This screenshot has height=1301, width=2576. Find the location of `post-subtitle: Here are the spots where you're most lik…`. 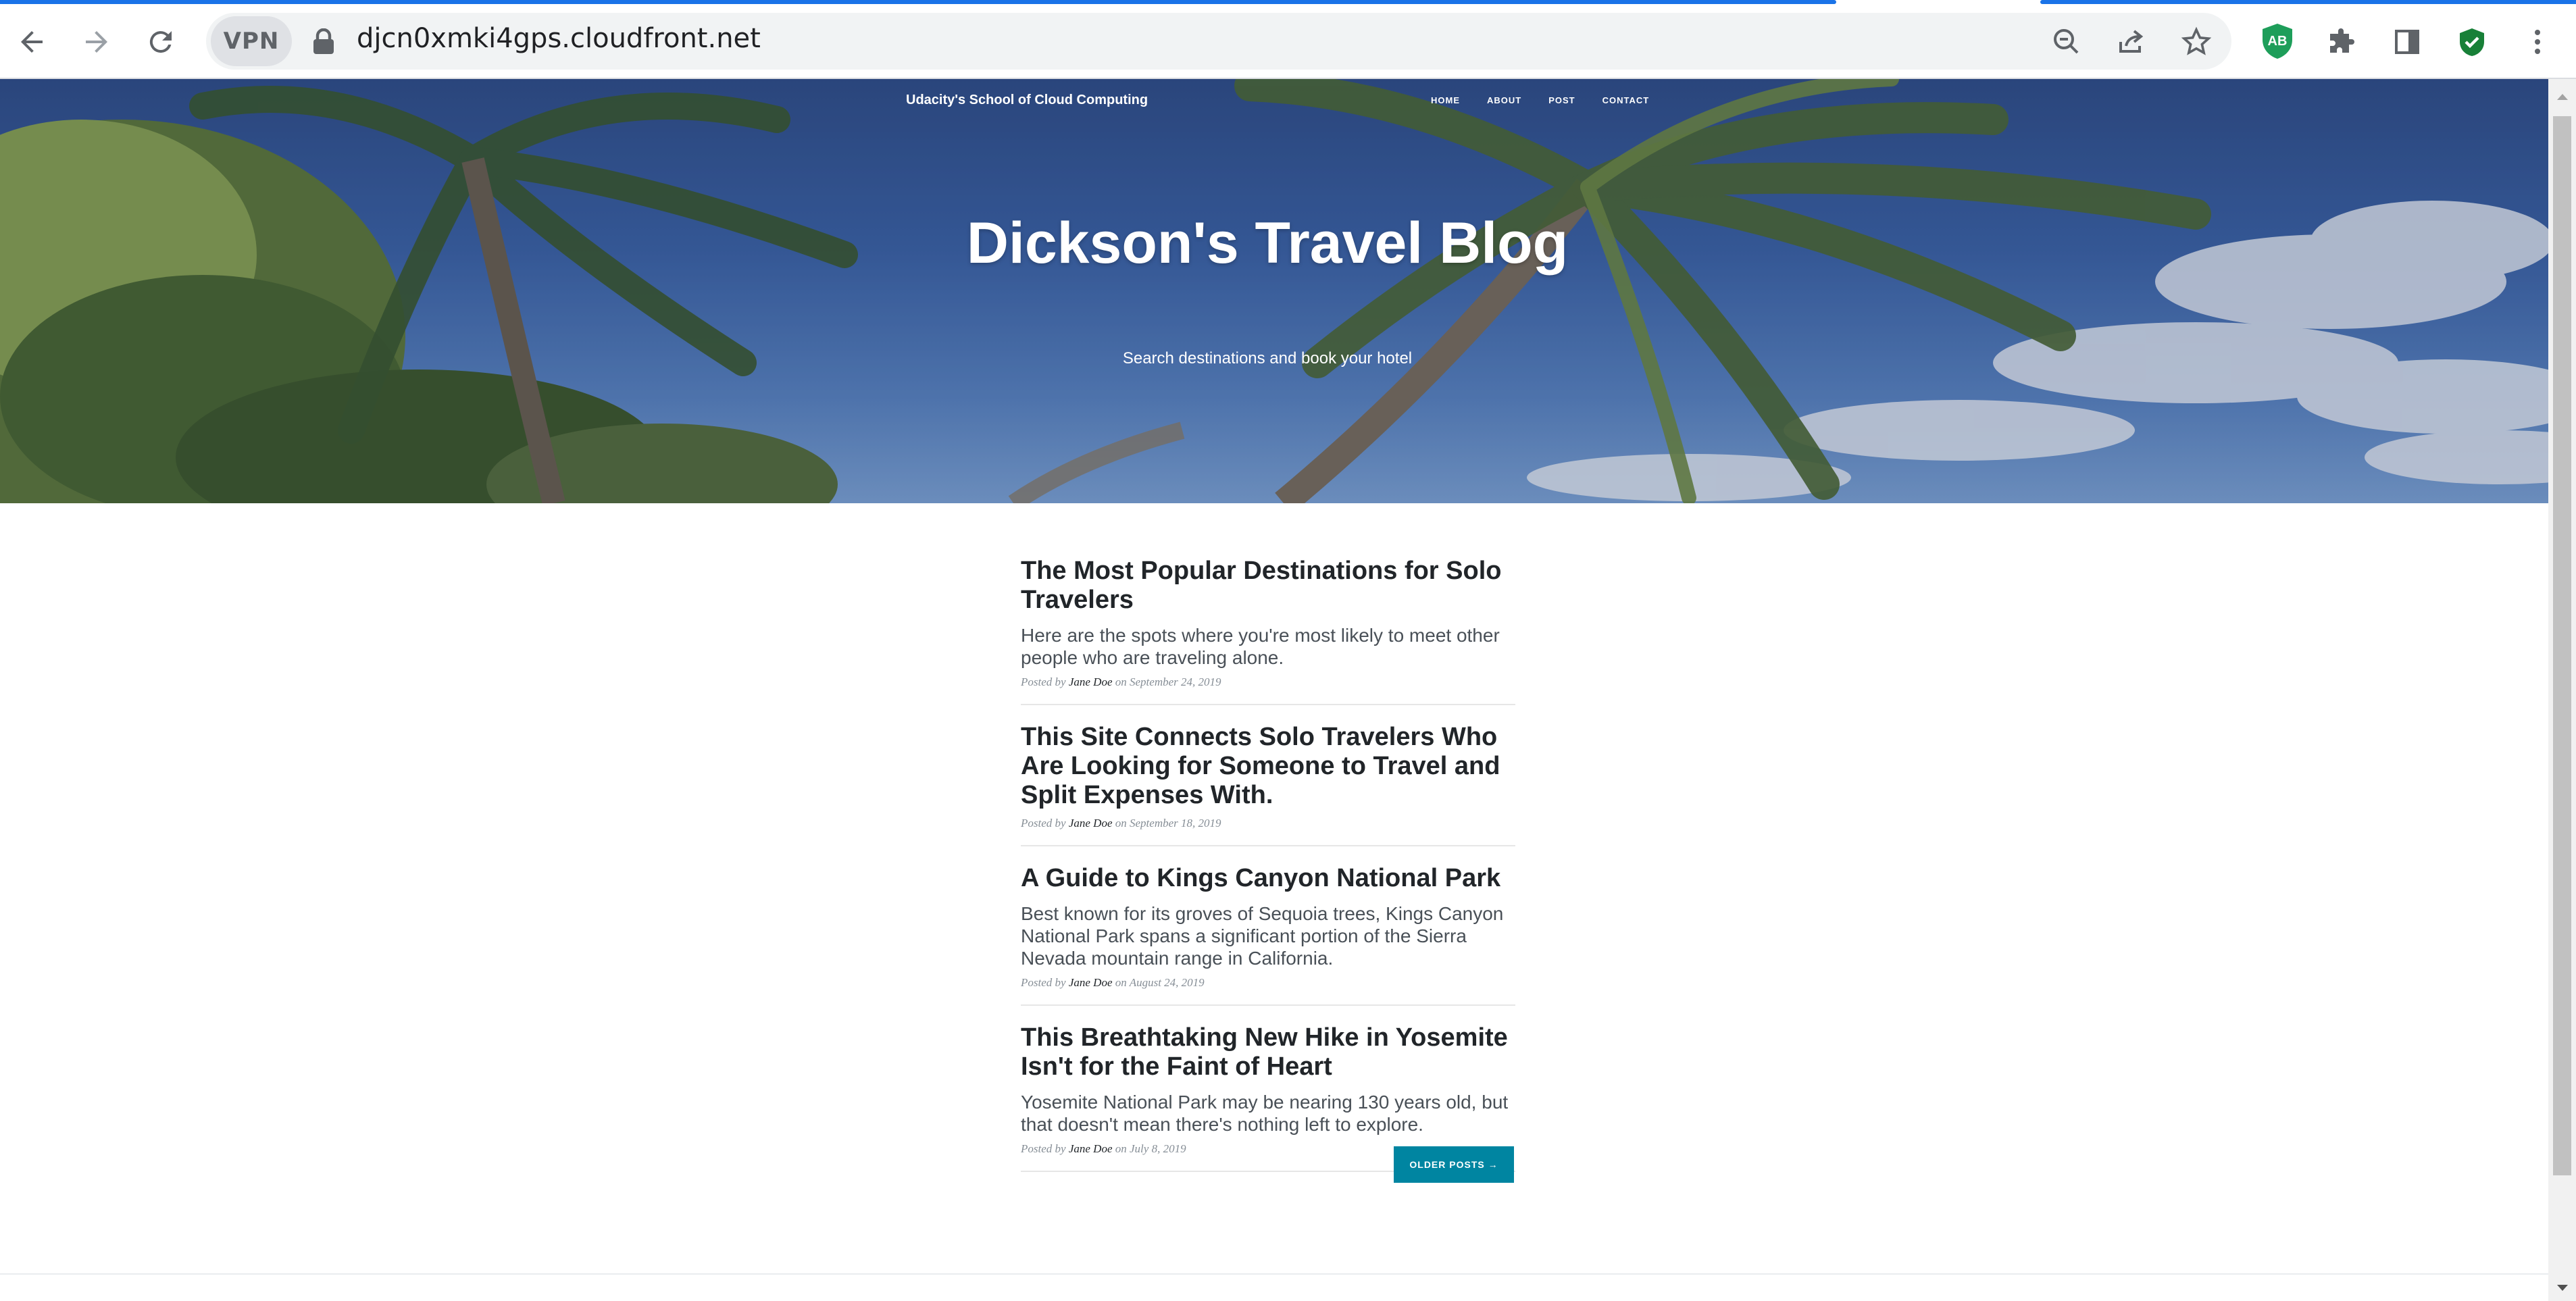

post-subtitle: Here are the spots where you're most lik… is located at coordinates (1268, 646).